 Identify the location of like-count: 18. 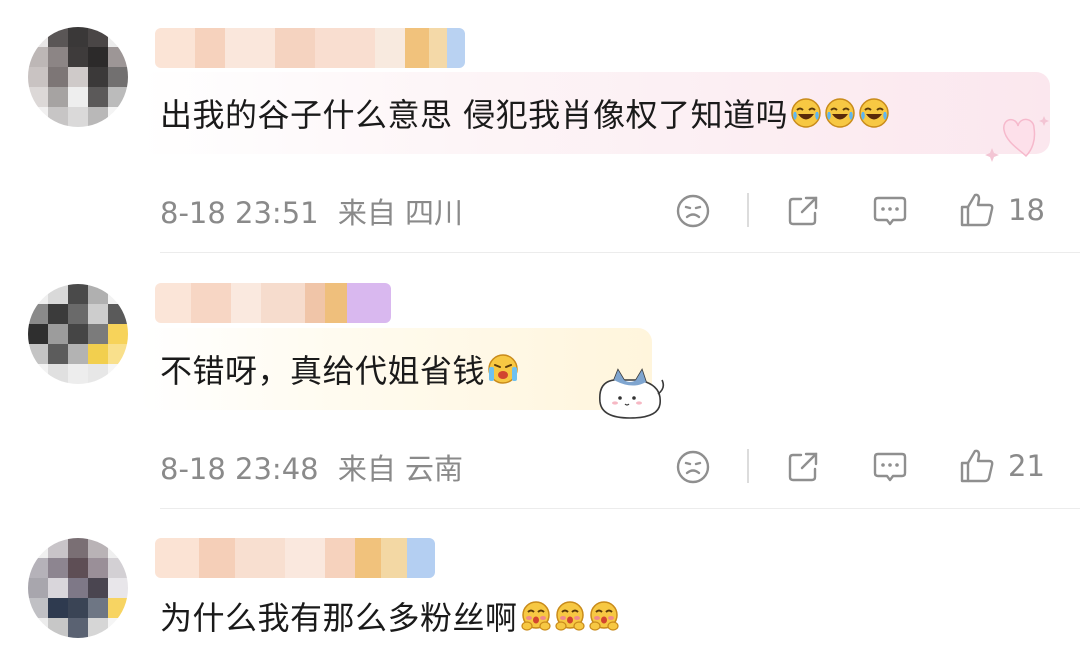
(1026, 210).